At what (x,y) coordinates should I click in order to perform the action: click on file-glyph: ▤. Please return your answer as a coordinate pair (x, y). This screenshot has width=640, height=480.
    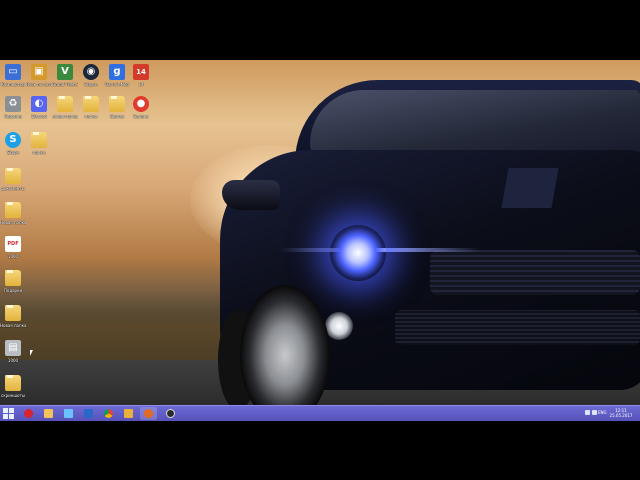
    Looking at the image, I should click on (13, 348).